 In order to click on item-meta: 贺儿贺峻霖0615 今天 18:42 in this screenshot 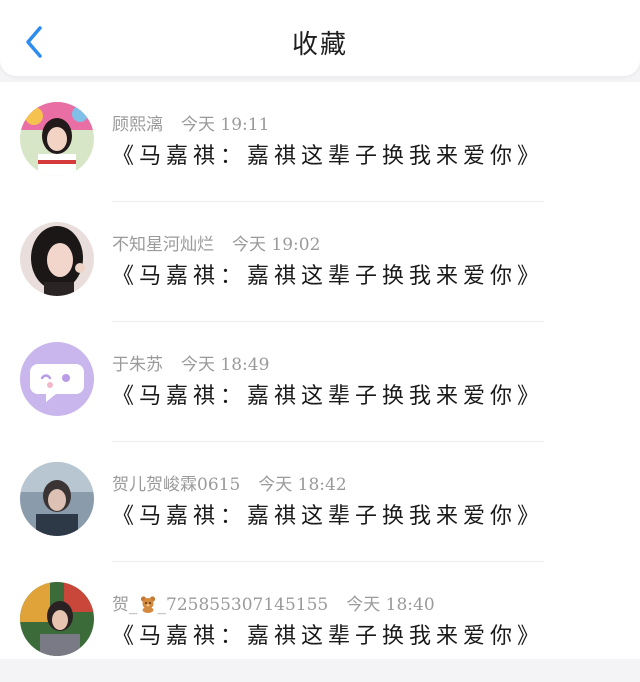, I will do `click(229, 482)`.